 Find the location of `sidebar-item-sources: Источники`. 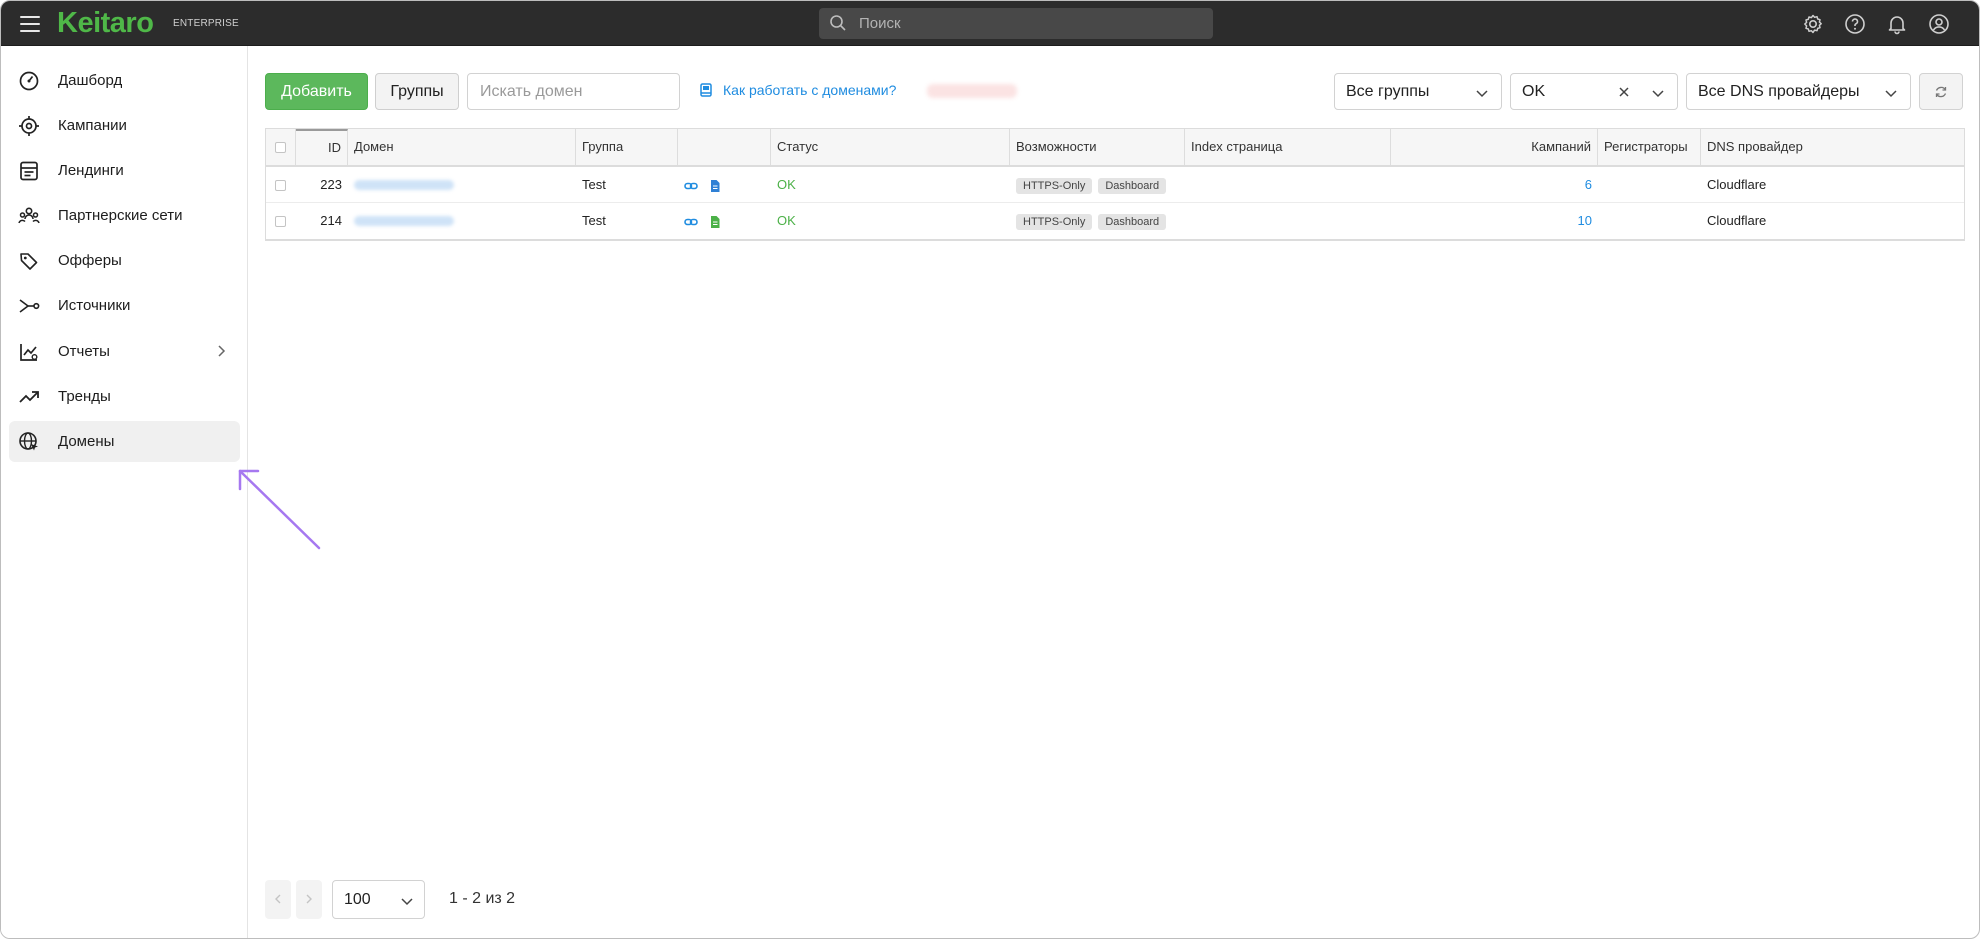

sidebar-item-sources: Источники is located at coordinates (124, 305).